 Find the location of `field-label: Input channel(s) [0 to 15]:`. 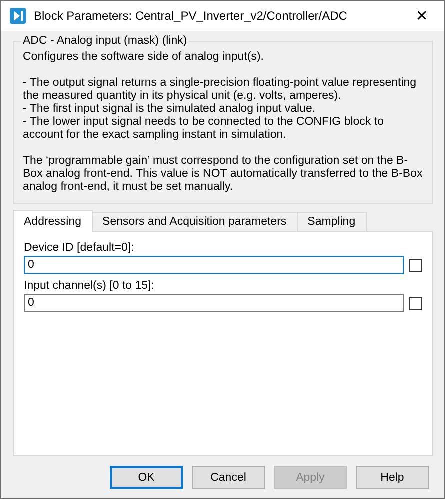

field-label: Input channel(s) [0 to 15]: is located at coordinates (90, 286).